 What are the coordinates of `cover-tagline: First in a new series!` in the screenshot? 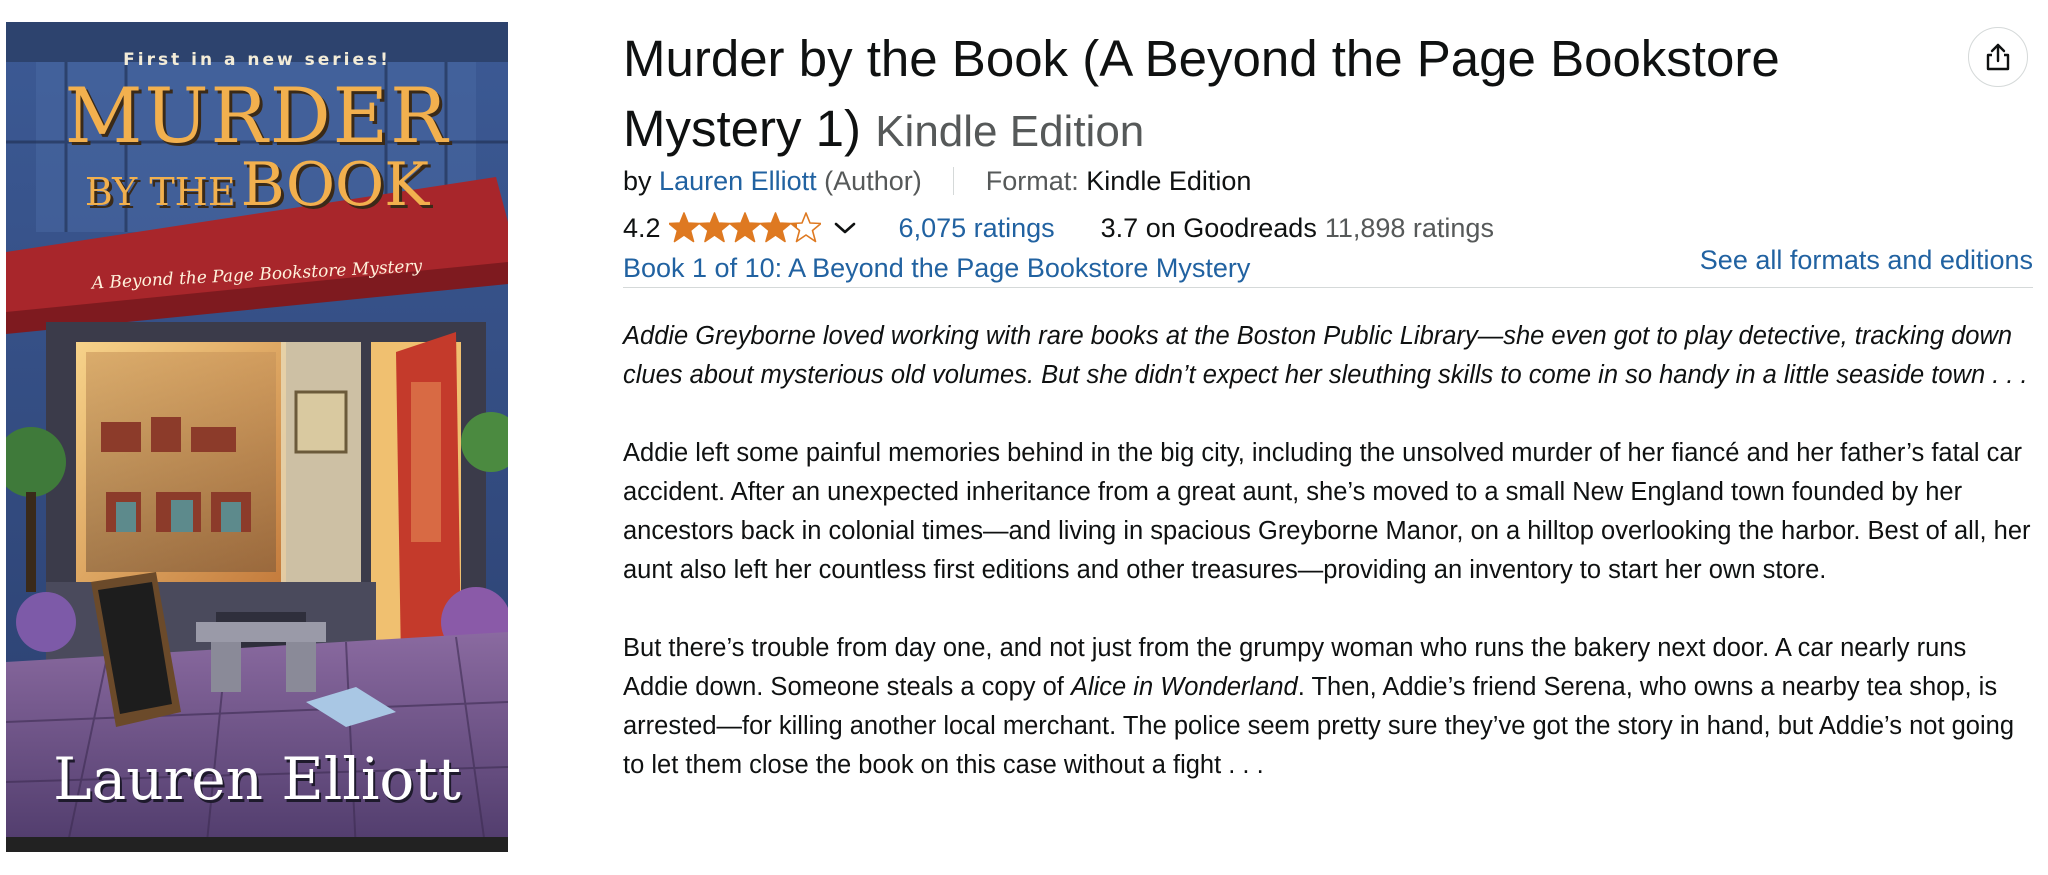 It's located at (257, 60).